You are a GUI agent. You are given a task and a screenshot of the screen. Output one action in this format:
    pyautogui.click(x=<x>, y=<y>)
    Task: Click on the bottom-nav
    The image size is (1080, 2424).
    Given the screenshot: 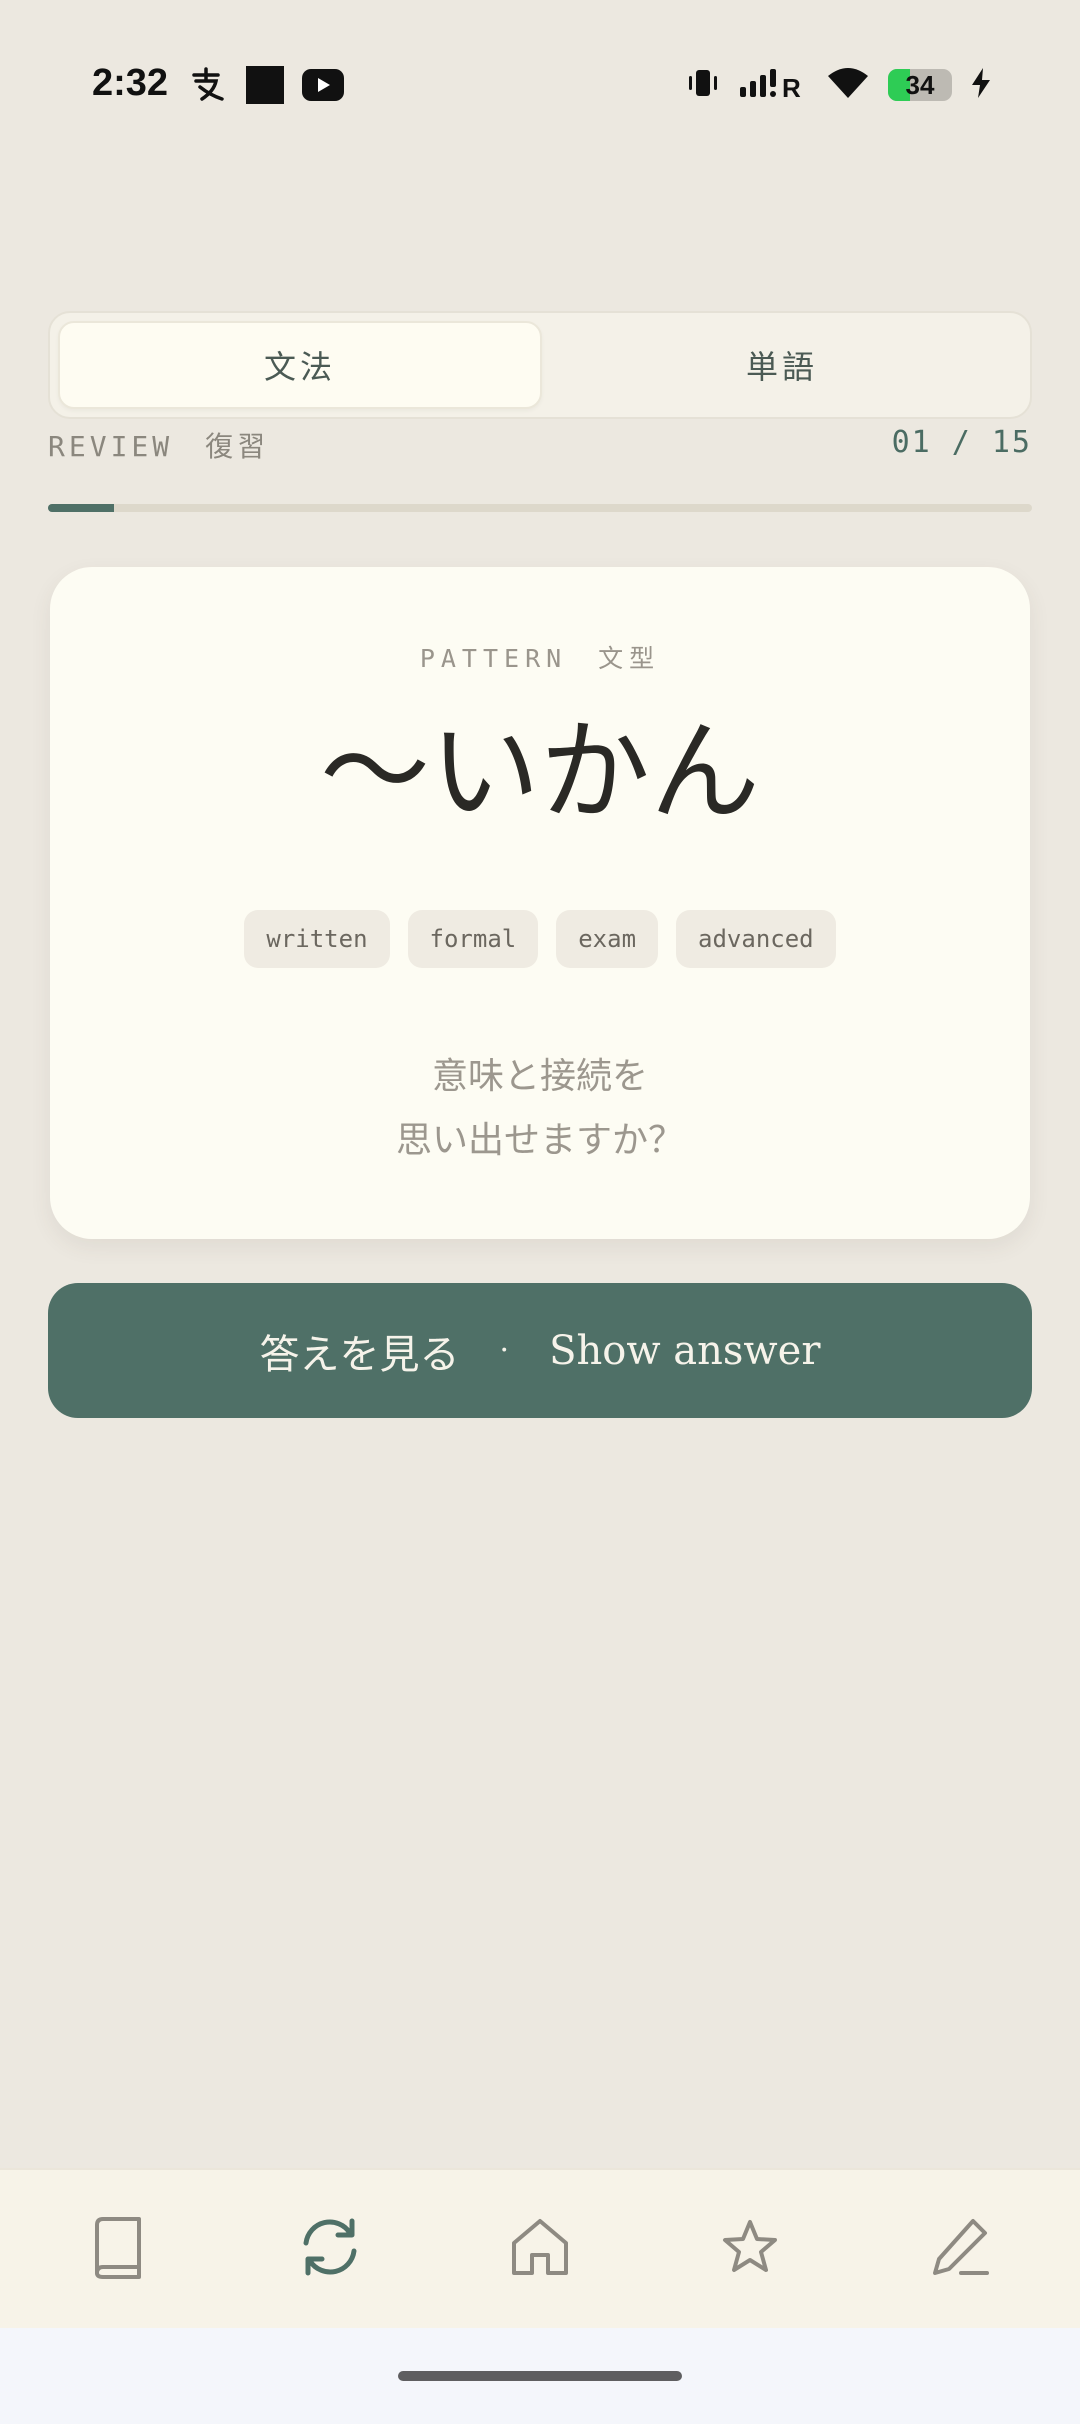 What is the action you would take?
    pyautogui.click(x=540, y=2248)
    